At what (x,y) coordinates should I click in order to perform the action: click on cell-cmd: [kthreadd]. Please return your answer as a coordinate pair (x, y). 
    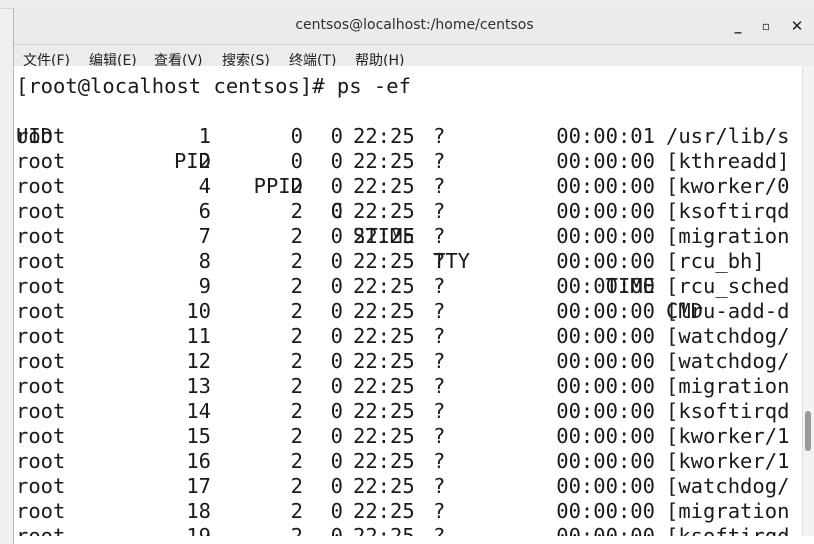
    Looking at the image, I should click on (728, 161).